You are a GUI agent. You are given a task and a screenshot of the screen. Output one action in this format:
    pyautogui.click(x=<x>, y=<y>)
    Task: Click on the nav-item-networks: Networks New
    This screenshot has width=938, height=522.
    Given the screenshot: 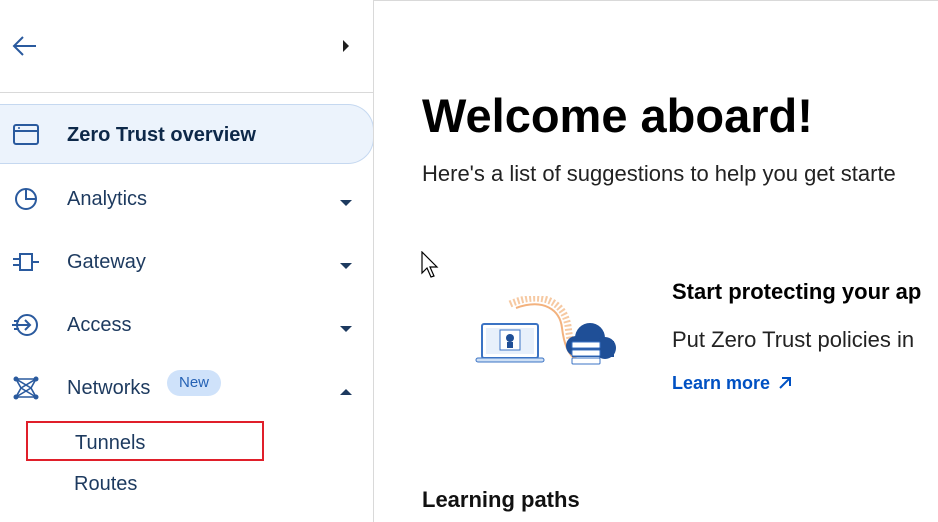 What is the action you would take?
    pyautogui.click(x=186, y=388)
    